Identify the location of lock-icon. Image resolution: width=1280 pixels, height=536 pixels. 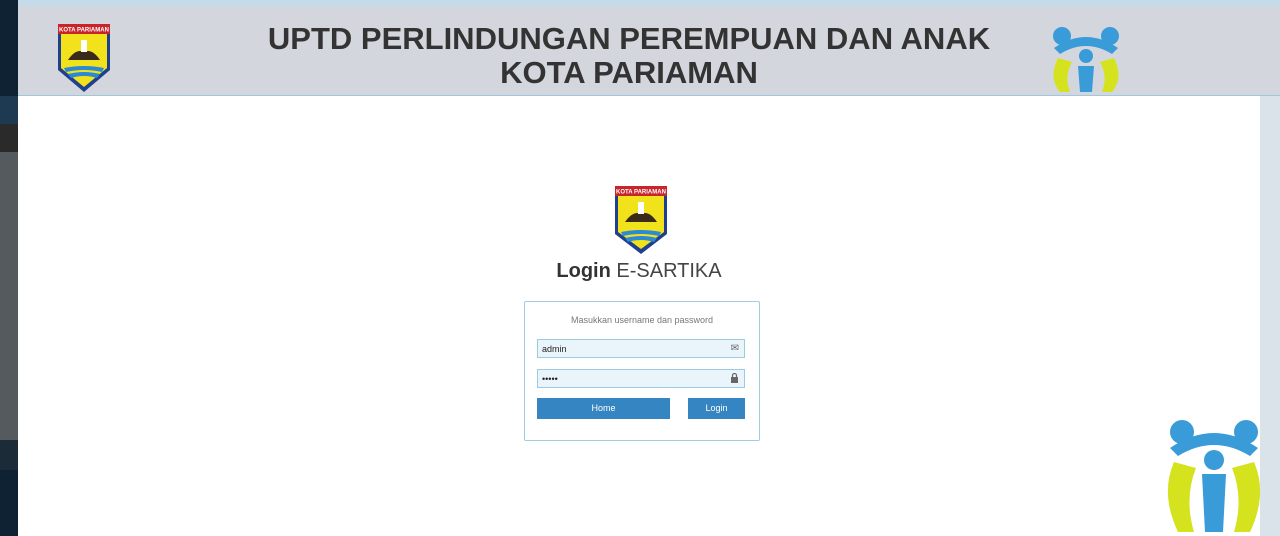
(734, 379).